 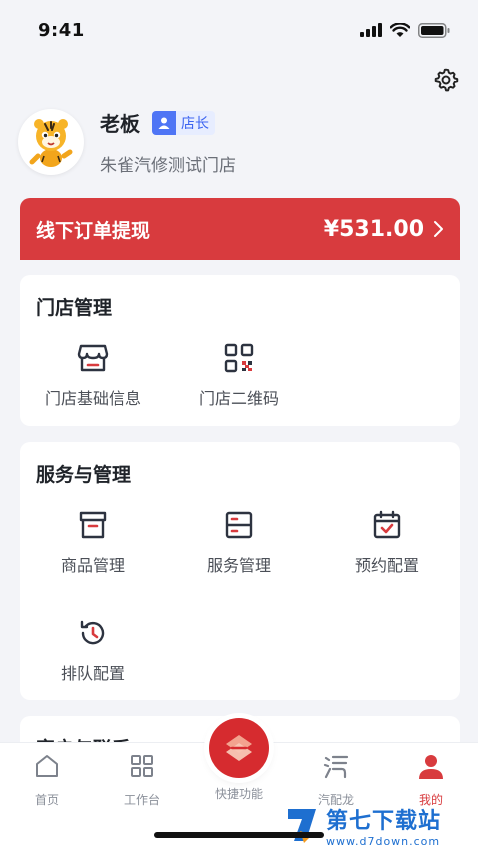 I want to click on home-icon, so click(x=47, y=766).